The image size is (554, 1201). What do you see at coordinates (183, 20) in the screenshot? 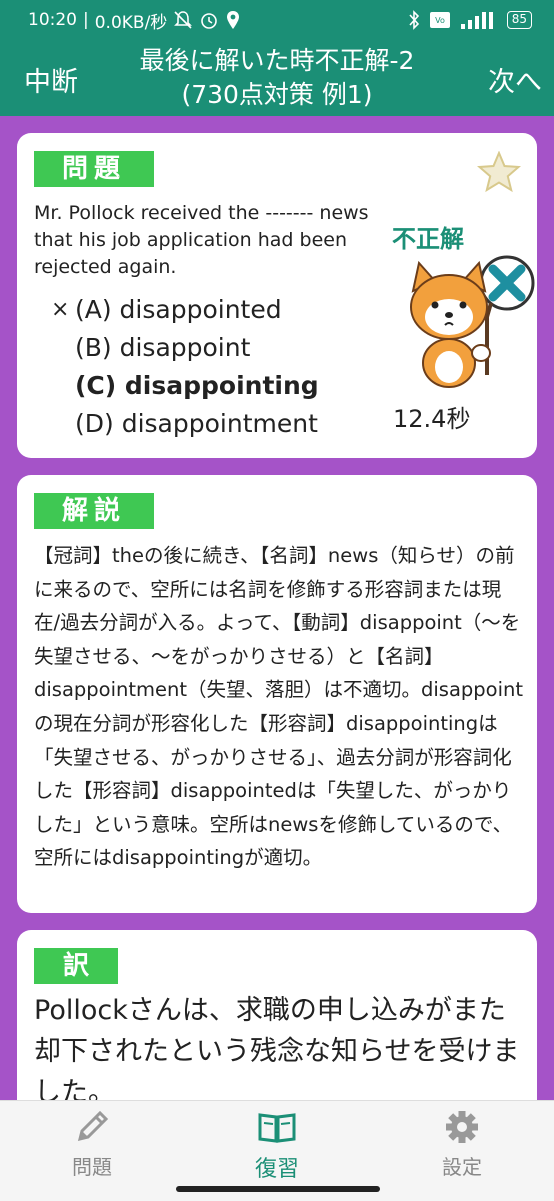
I see `mute-icon` at bounding box center [183, 20].